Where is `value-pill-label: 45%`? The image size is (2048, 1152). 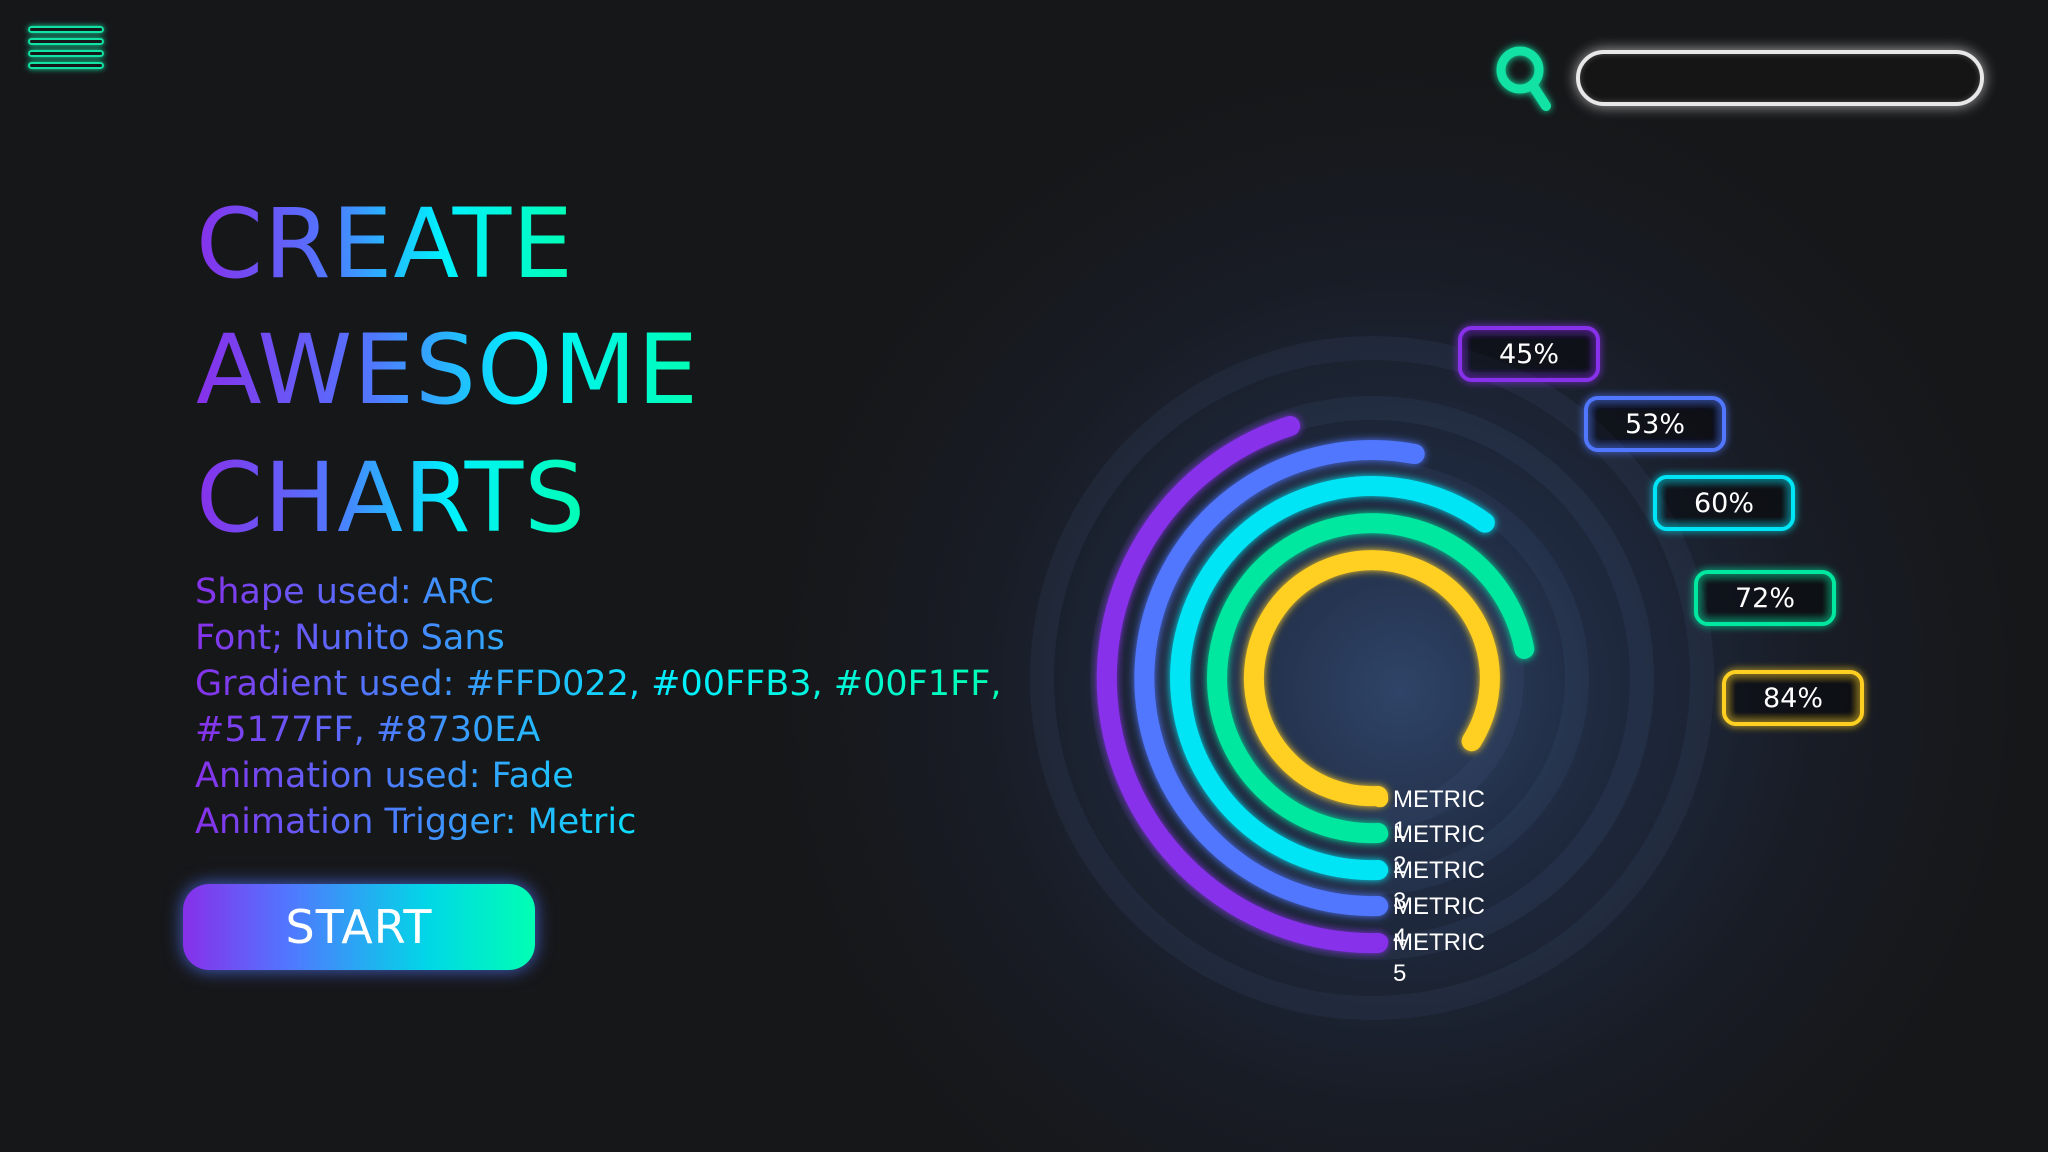
value-pill-label: 45% is located at coordinates (1529, 354).